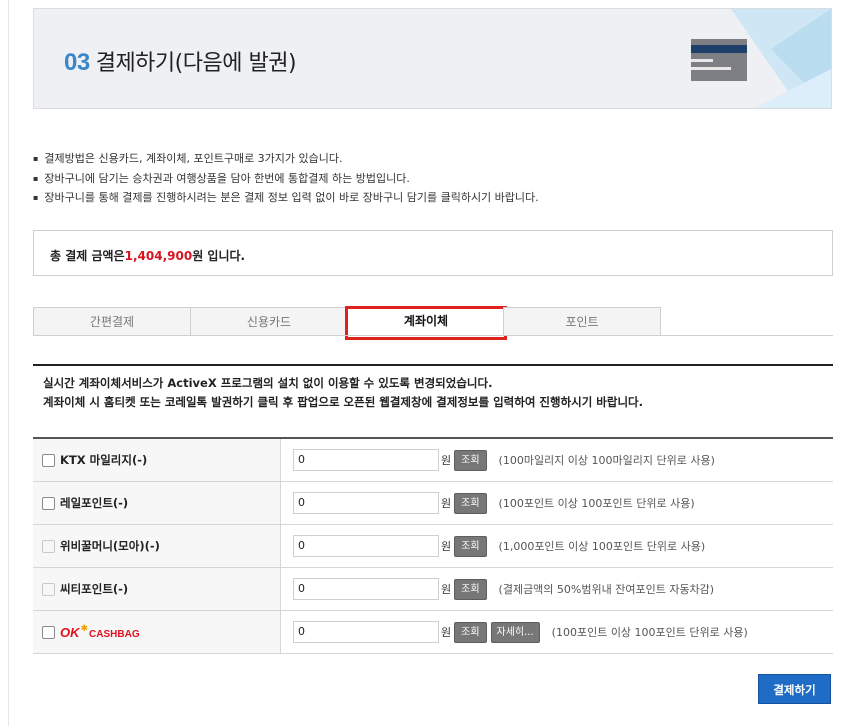  I want to click on point-label-cell: 레일포인트(-), so click(157, 503).